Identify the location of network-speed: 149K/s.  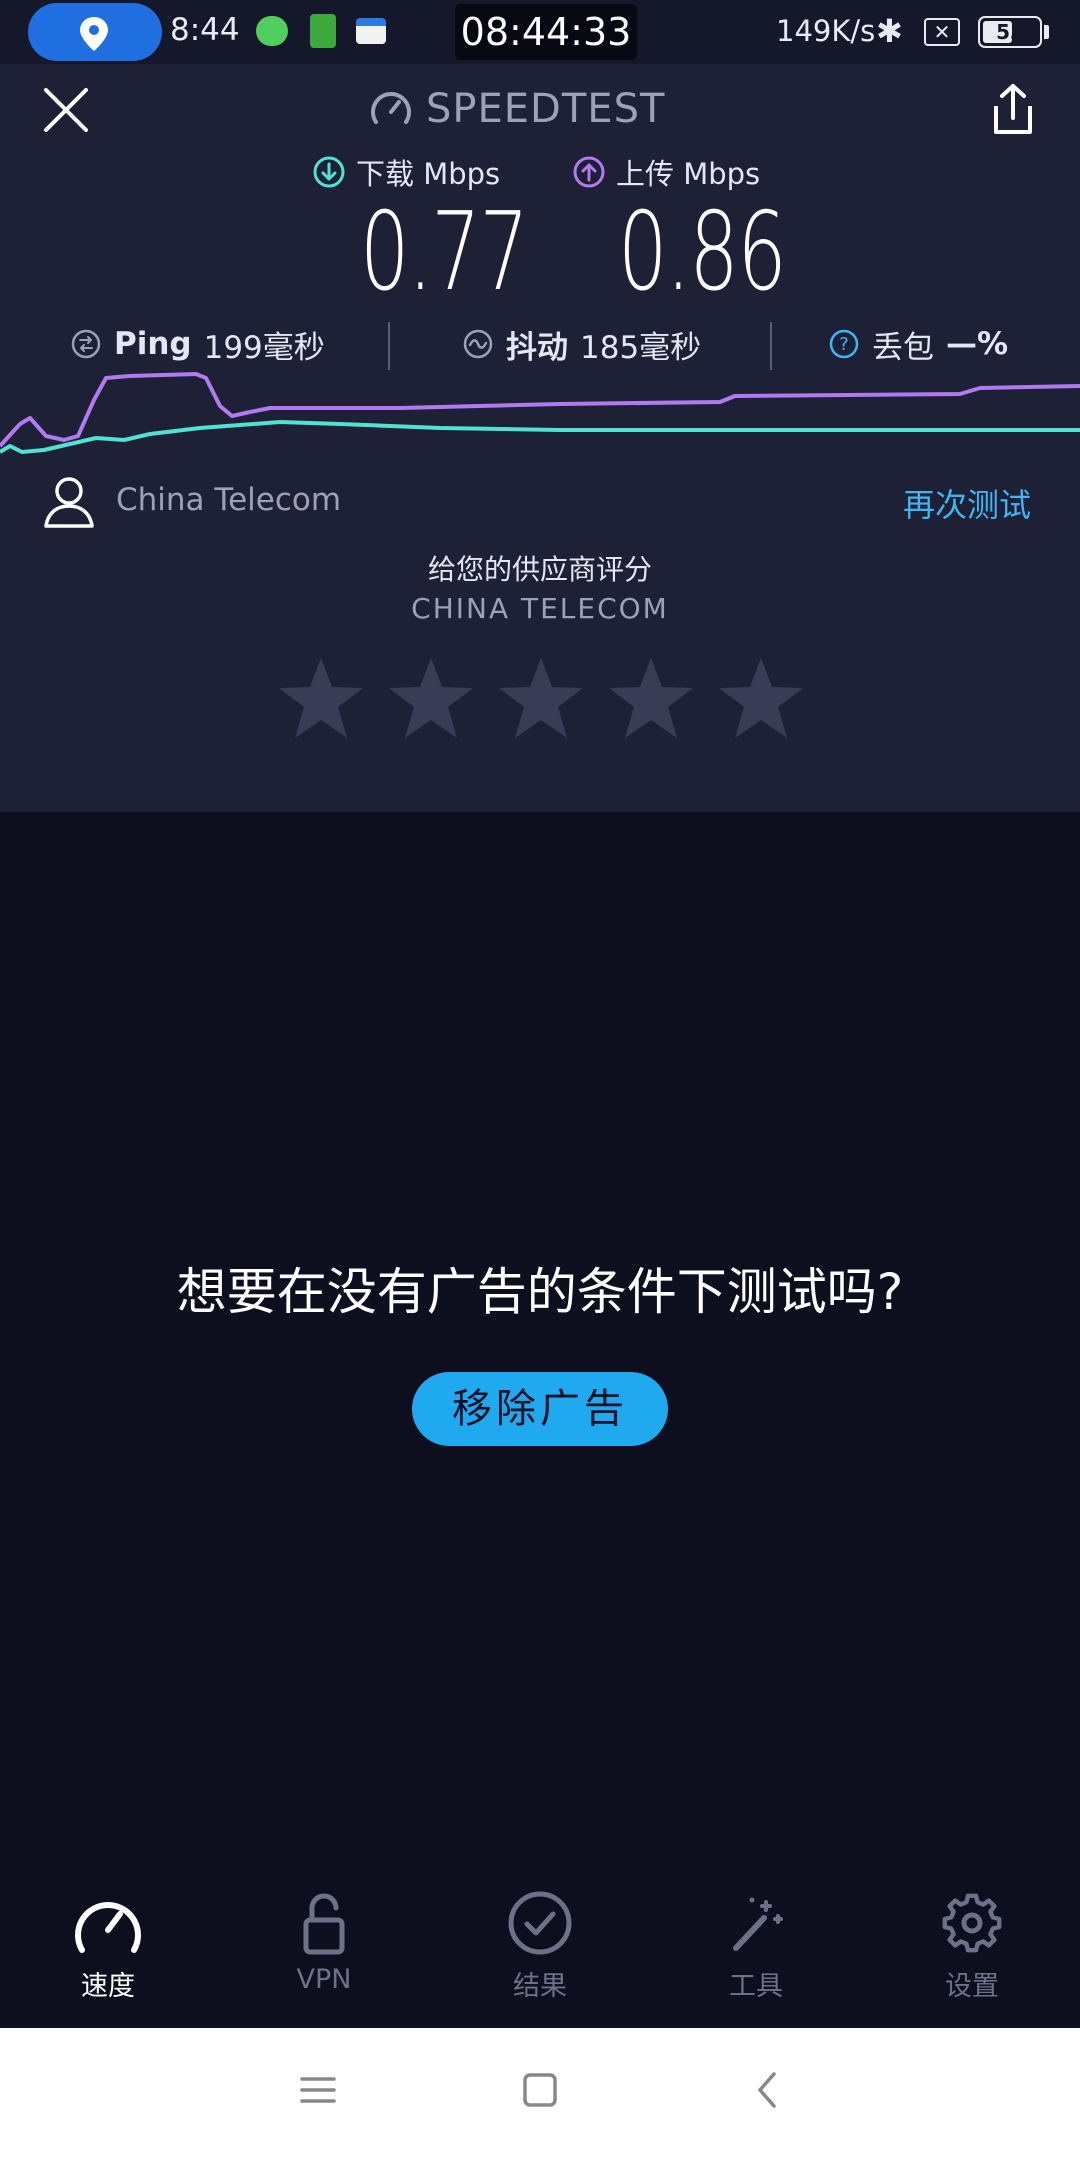
(826, 31).